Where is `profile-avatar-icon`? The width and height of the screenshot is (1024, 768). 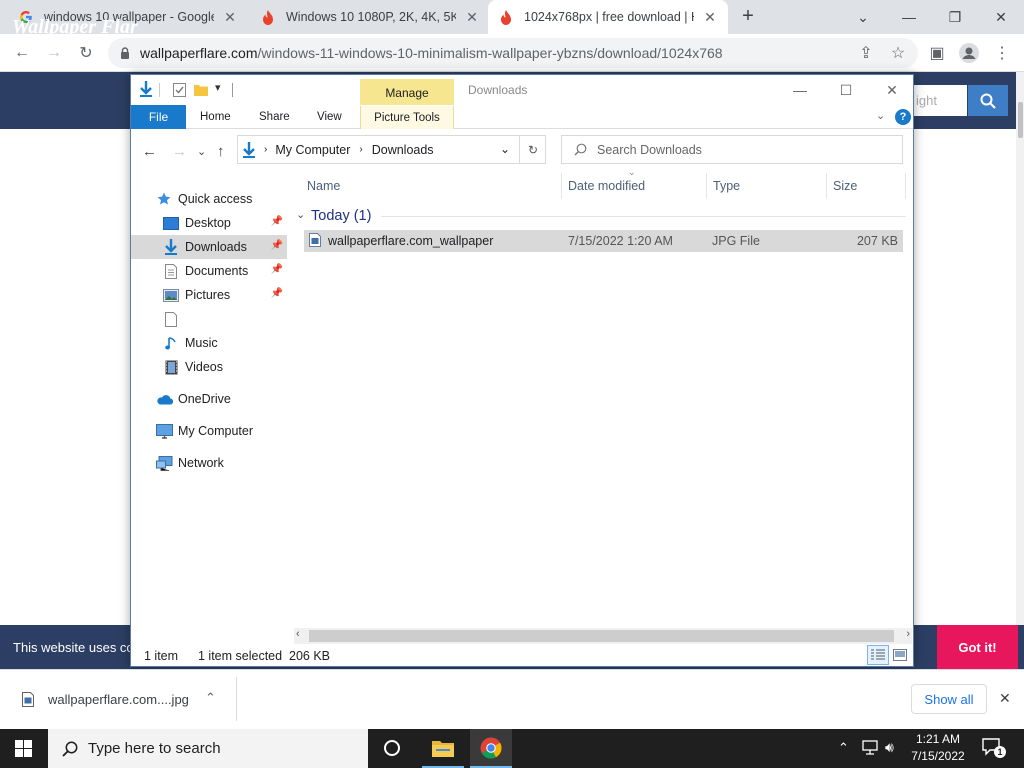 profile-avatar-icon is located at coordinates (969, 53).